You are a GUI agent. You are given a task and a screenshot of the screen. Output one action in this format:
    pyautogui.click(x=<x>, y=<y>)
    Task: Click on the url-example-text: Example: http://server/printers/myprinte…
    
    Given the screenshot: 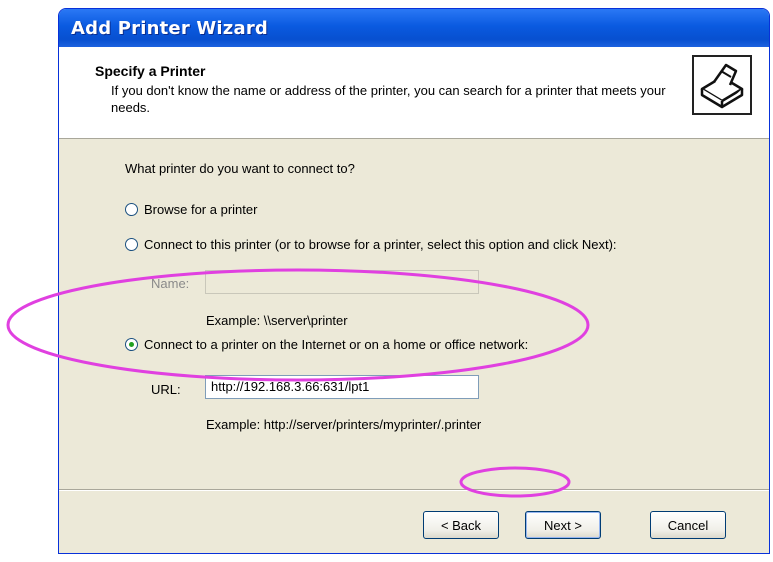 What is the action you would take?
    pyautogui.click(x=344, y=424)
    